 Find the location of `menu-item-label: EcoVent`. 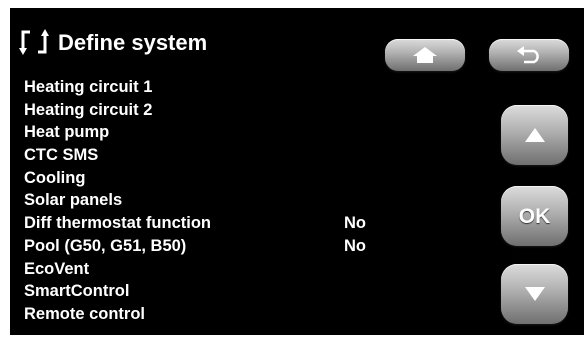

menu-item-label: EcoVent is located at coordinates (57, 268).